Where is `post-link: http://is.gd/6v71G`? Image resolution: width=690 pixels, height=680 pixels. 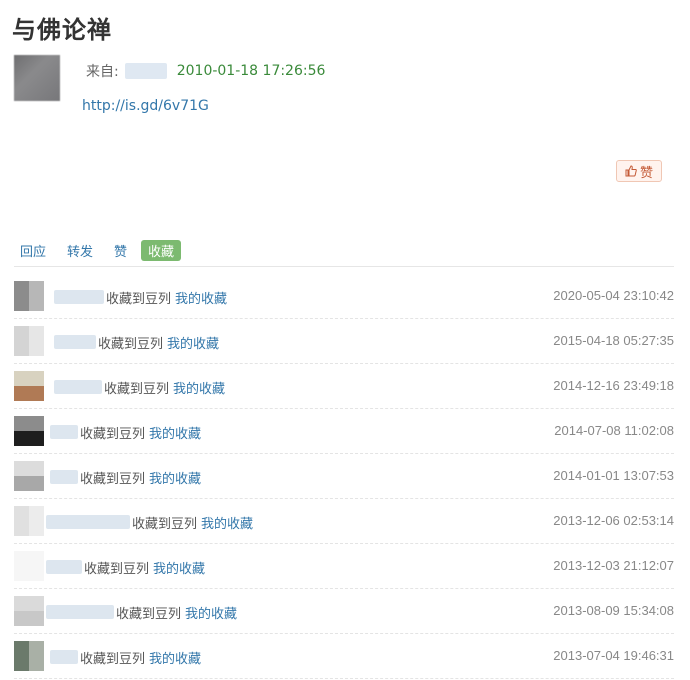 post-link: http://is.gd/6v71G is located at coordinates (145, 106).